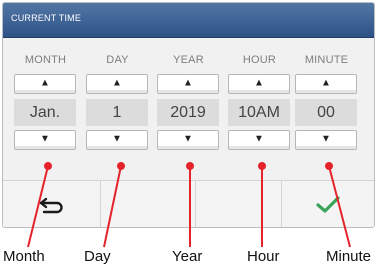 The height and width of the screenshot is (273, 384). I want to click on hour-down-button: ▼, so click(259, 140).